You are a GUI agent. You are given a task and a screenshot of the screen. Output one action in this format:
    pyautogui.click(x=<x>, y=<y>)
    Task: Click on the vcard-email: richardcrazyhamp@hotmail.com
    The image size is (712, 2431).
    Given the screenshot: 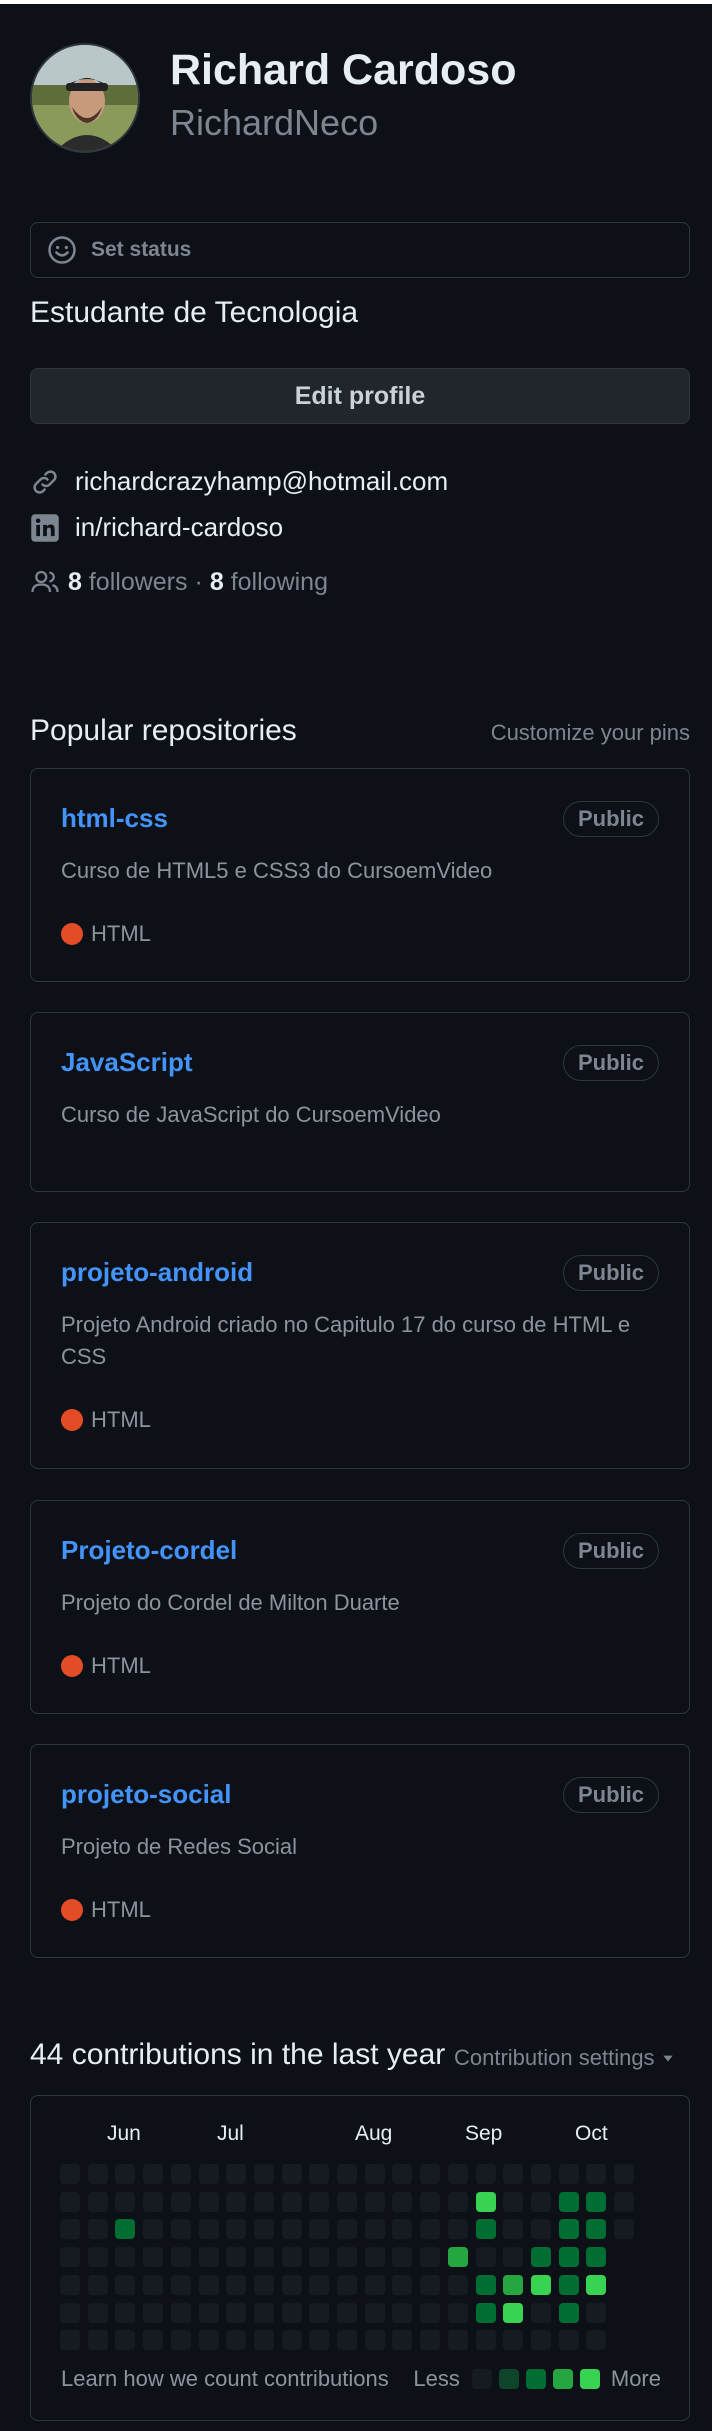 What is the action you would take?
    pyautogui.click(x=239, y=481)
    